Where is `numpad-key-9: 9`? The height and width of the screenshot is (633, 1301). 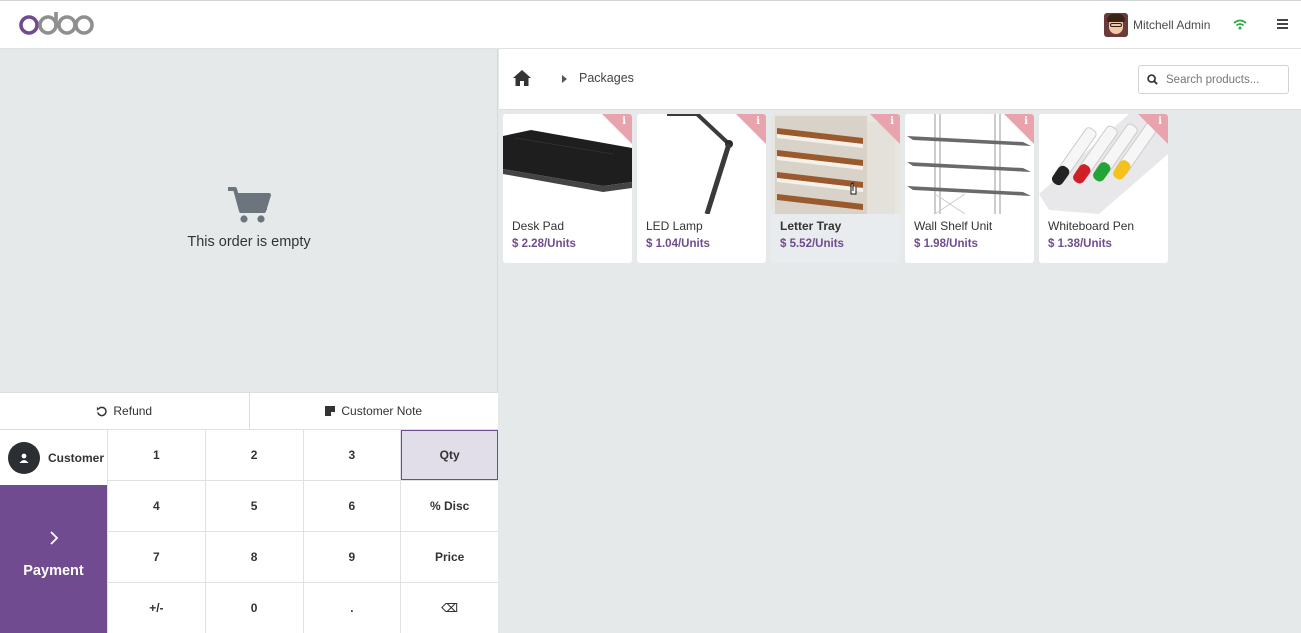 numpad-key-9: 9 is located at coordinates (352, 557).